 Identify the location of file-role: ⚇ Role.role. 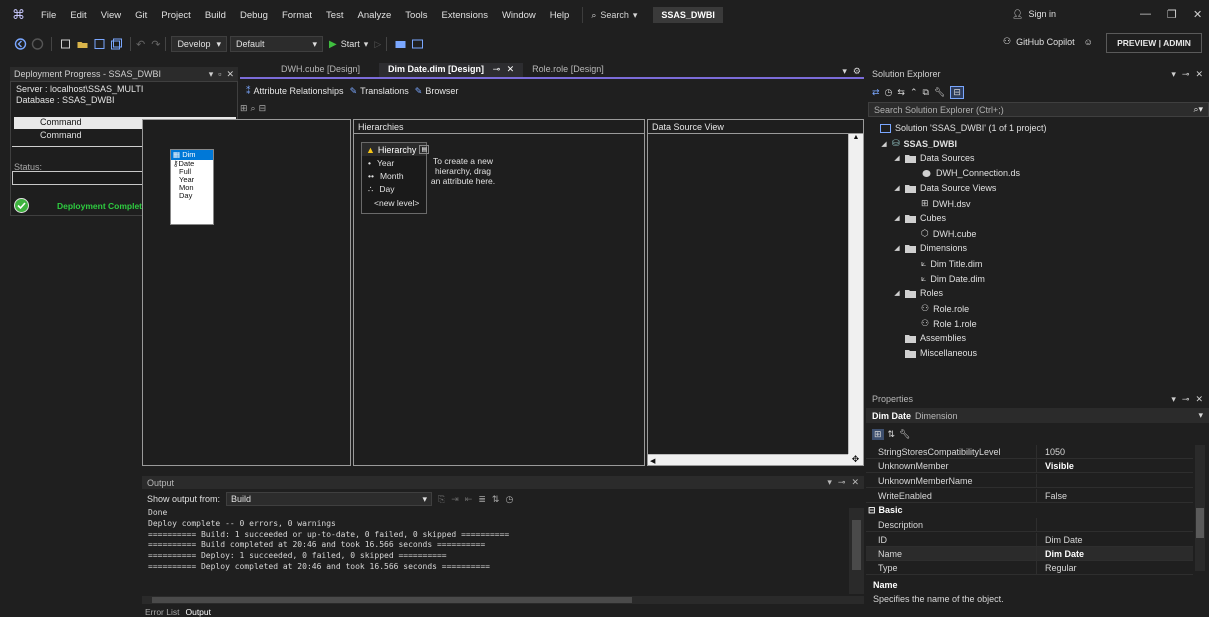
(945, 308).